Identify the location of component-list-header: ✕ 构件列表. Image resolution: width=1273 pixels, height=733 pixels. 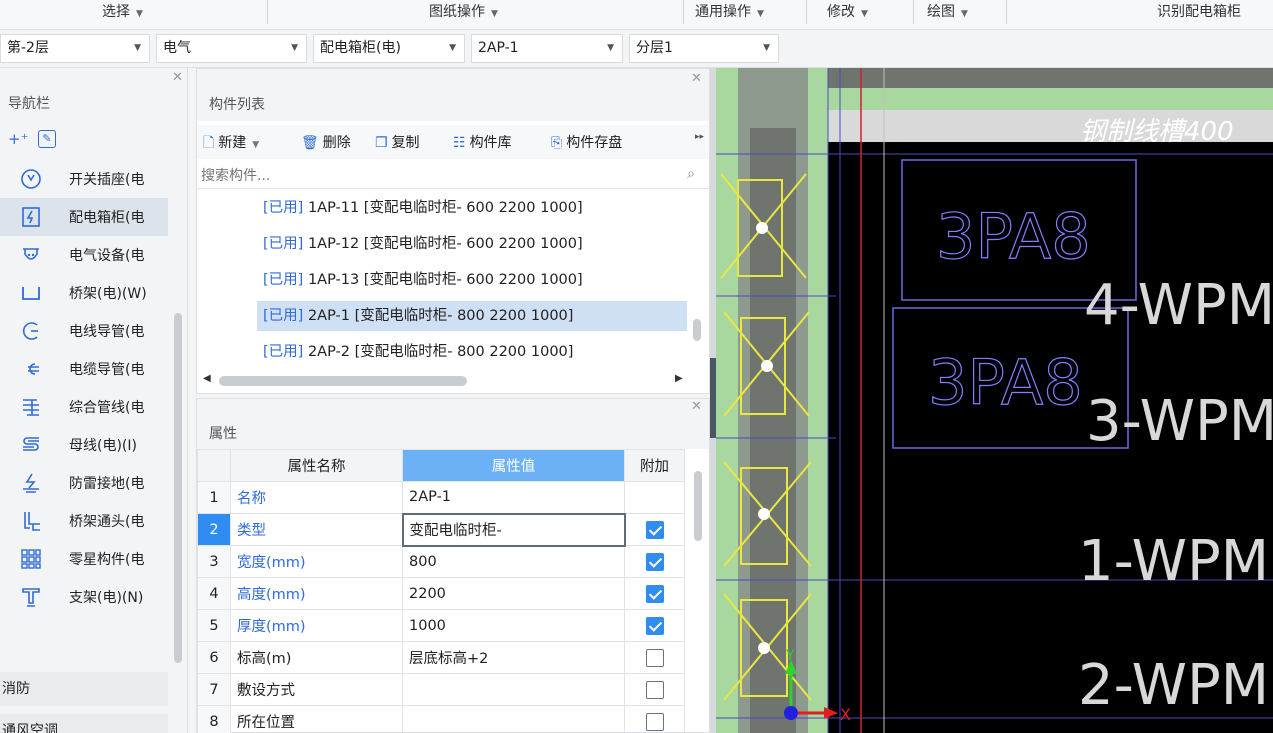
(453, 95).